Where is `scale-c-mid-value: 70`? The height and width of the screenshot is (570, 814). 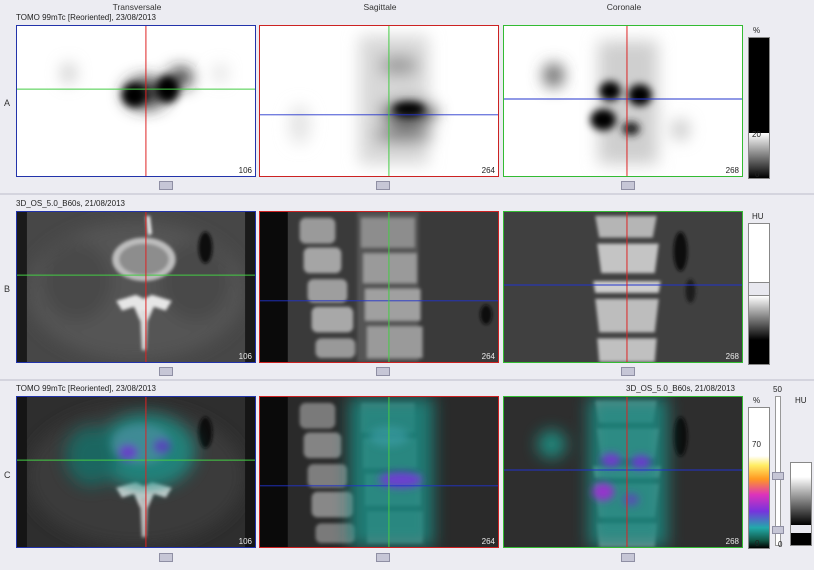
scale-c-mid-value: 70 is located at coordinates (756, 444).